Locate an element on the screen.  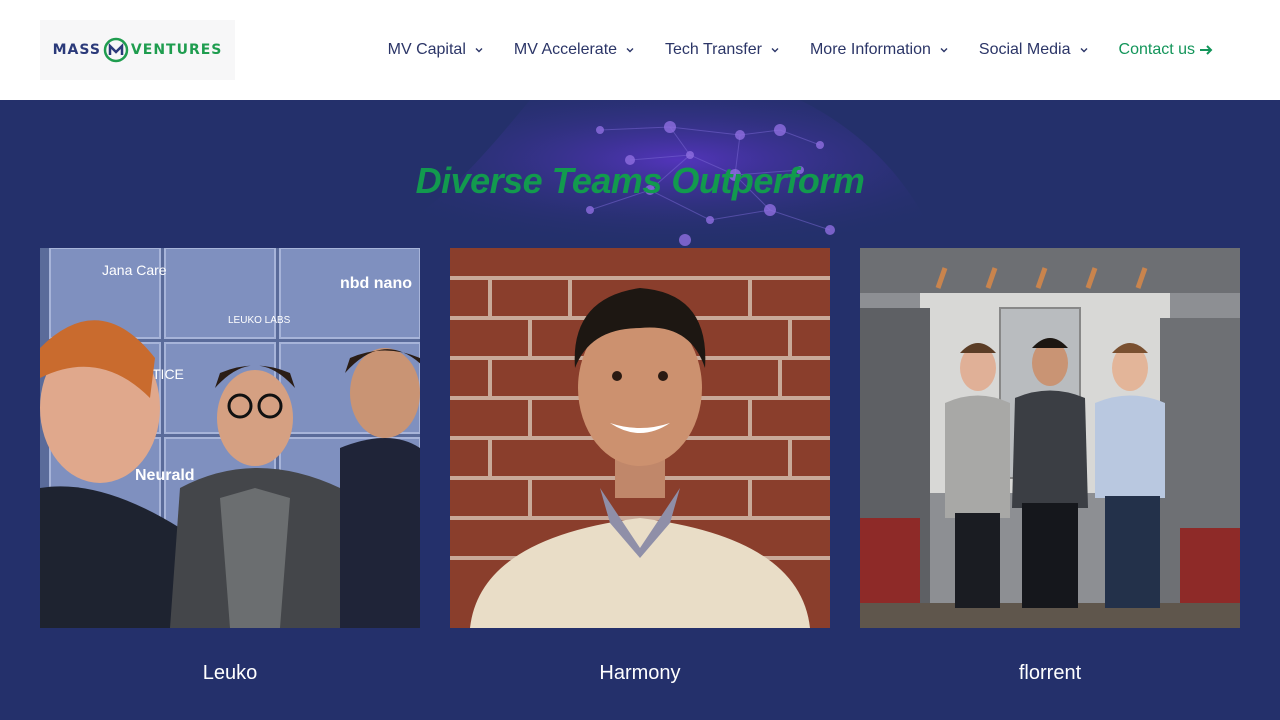
nav-tech-transfer: Tech Transfer is located at coordinates (722, 50).